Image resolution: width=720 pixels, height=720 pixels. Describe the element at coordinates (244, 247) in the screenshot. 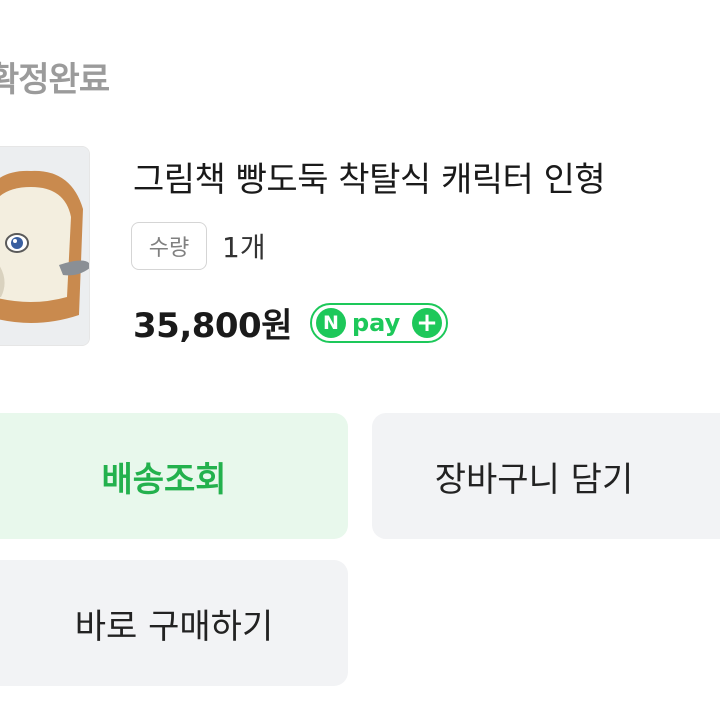

I see `quantity-value: 1개` at that location.